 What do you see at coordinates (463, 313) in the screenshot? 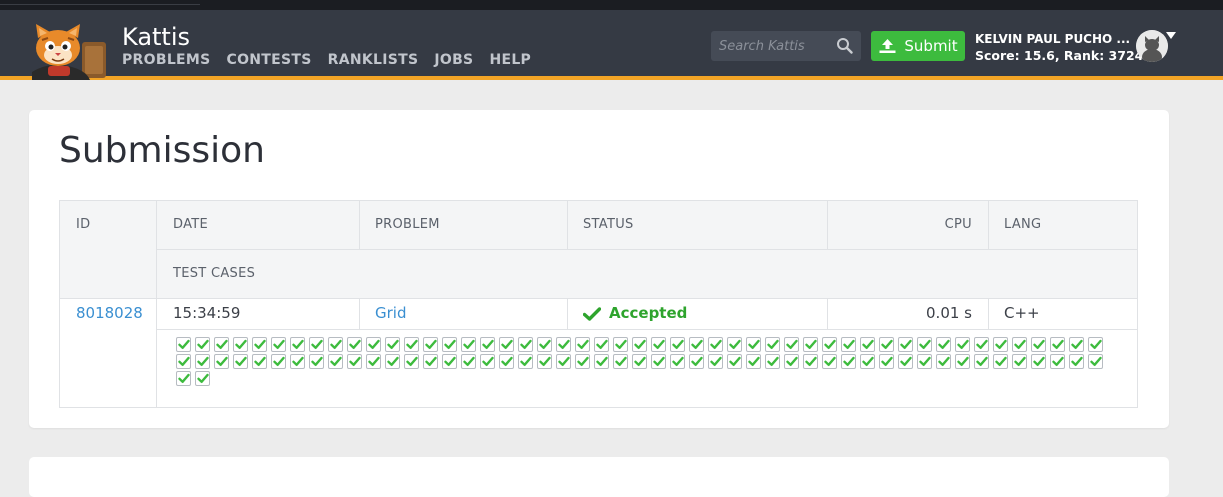
I see `problem-link: Grid` at bounding box center [463, 313].